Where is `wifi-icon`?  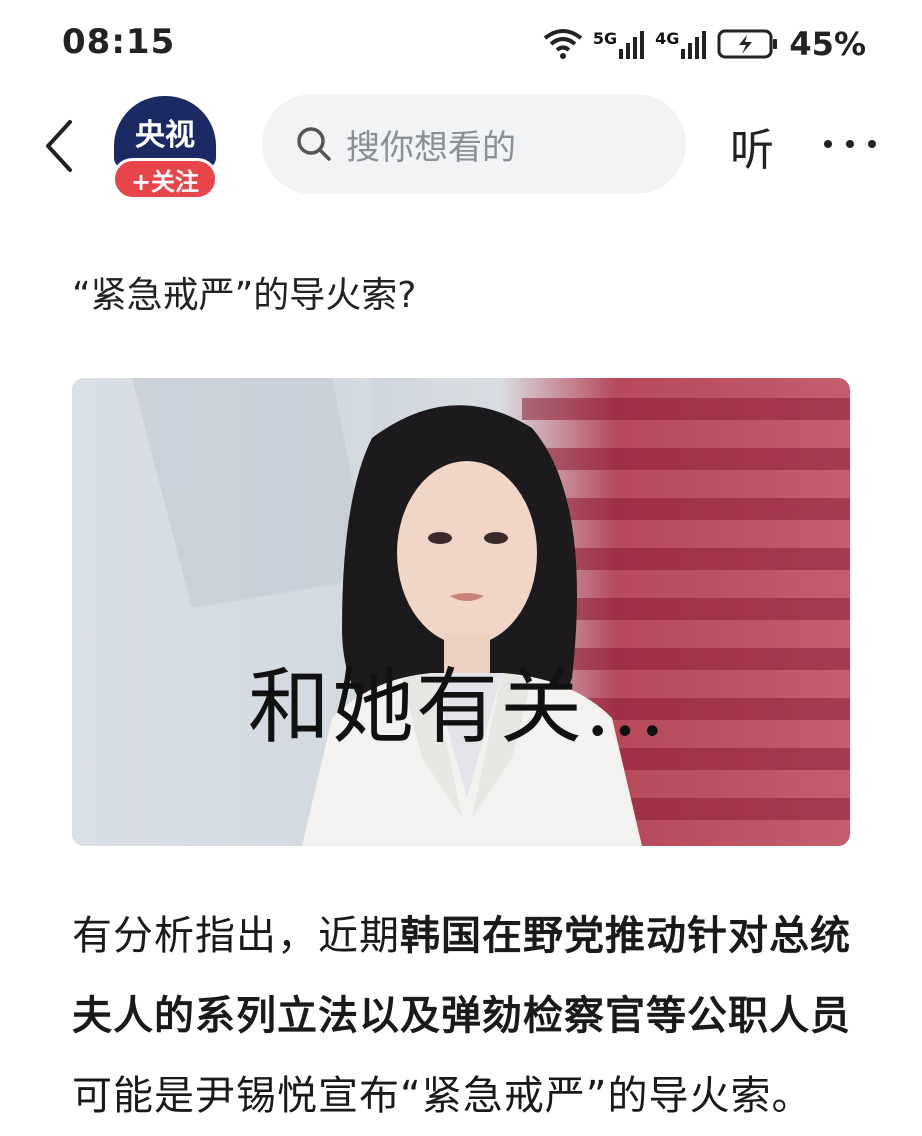
wifi-icon is located at coordinates (563, 44).